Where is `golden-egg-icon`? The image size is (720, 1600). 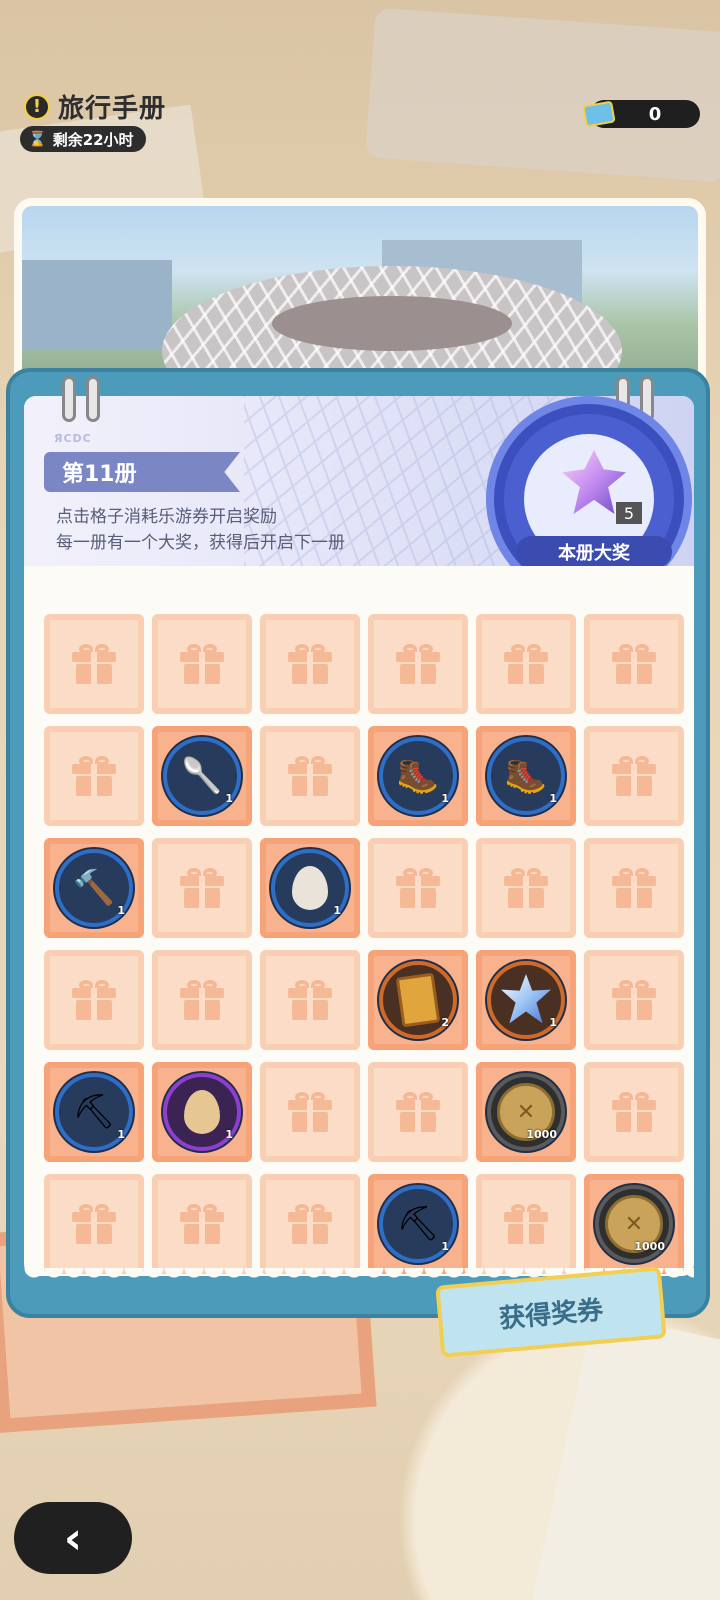 golden-egg-icon is located at coordinates (202, 1112).